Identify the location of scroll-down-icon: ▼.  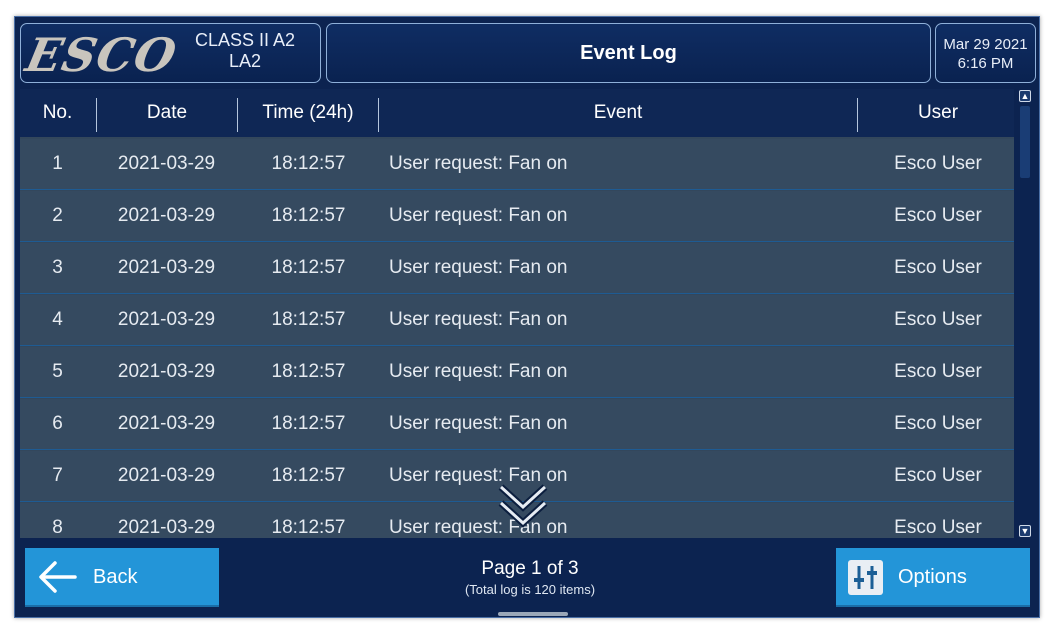
(1025, 531).